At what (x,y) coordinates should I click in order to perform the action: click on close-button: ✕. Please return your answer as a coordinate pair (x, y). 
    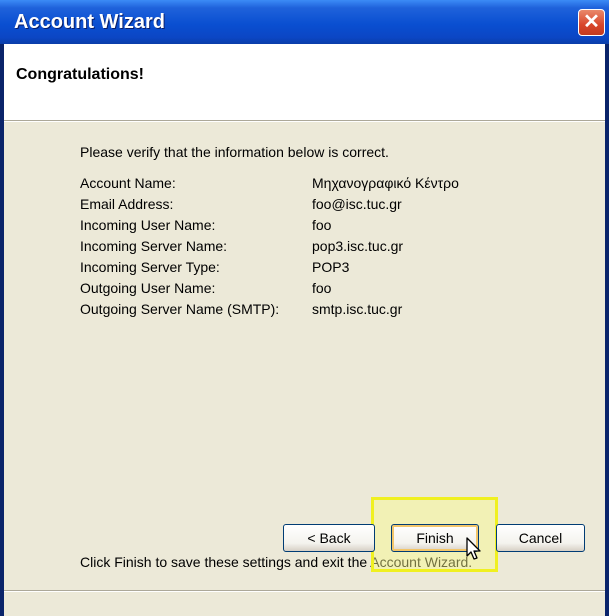
    Looking at the image, I should click on (591, 22).